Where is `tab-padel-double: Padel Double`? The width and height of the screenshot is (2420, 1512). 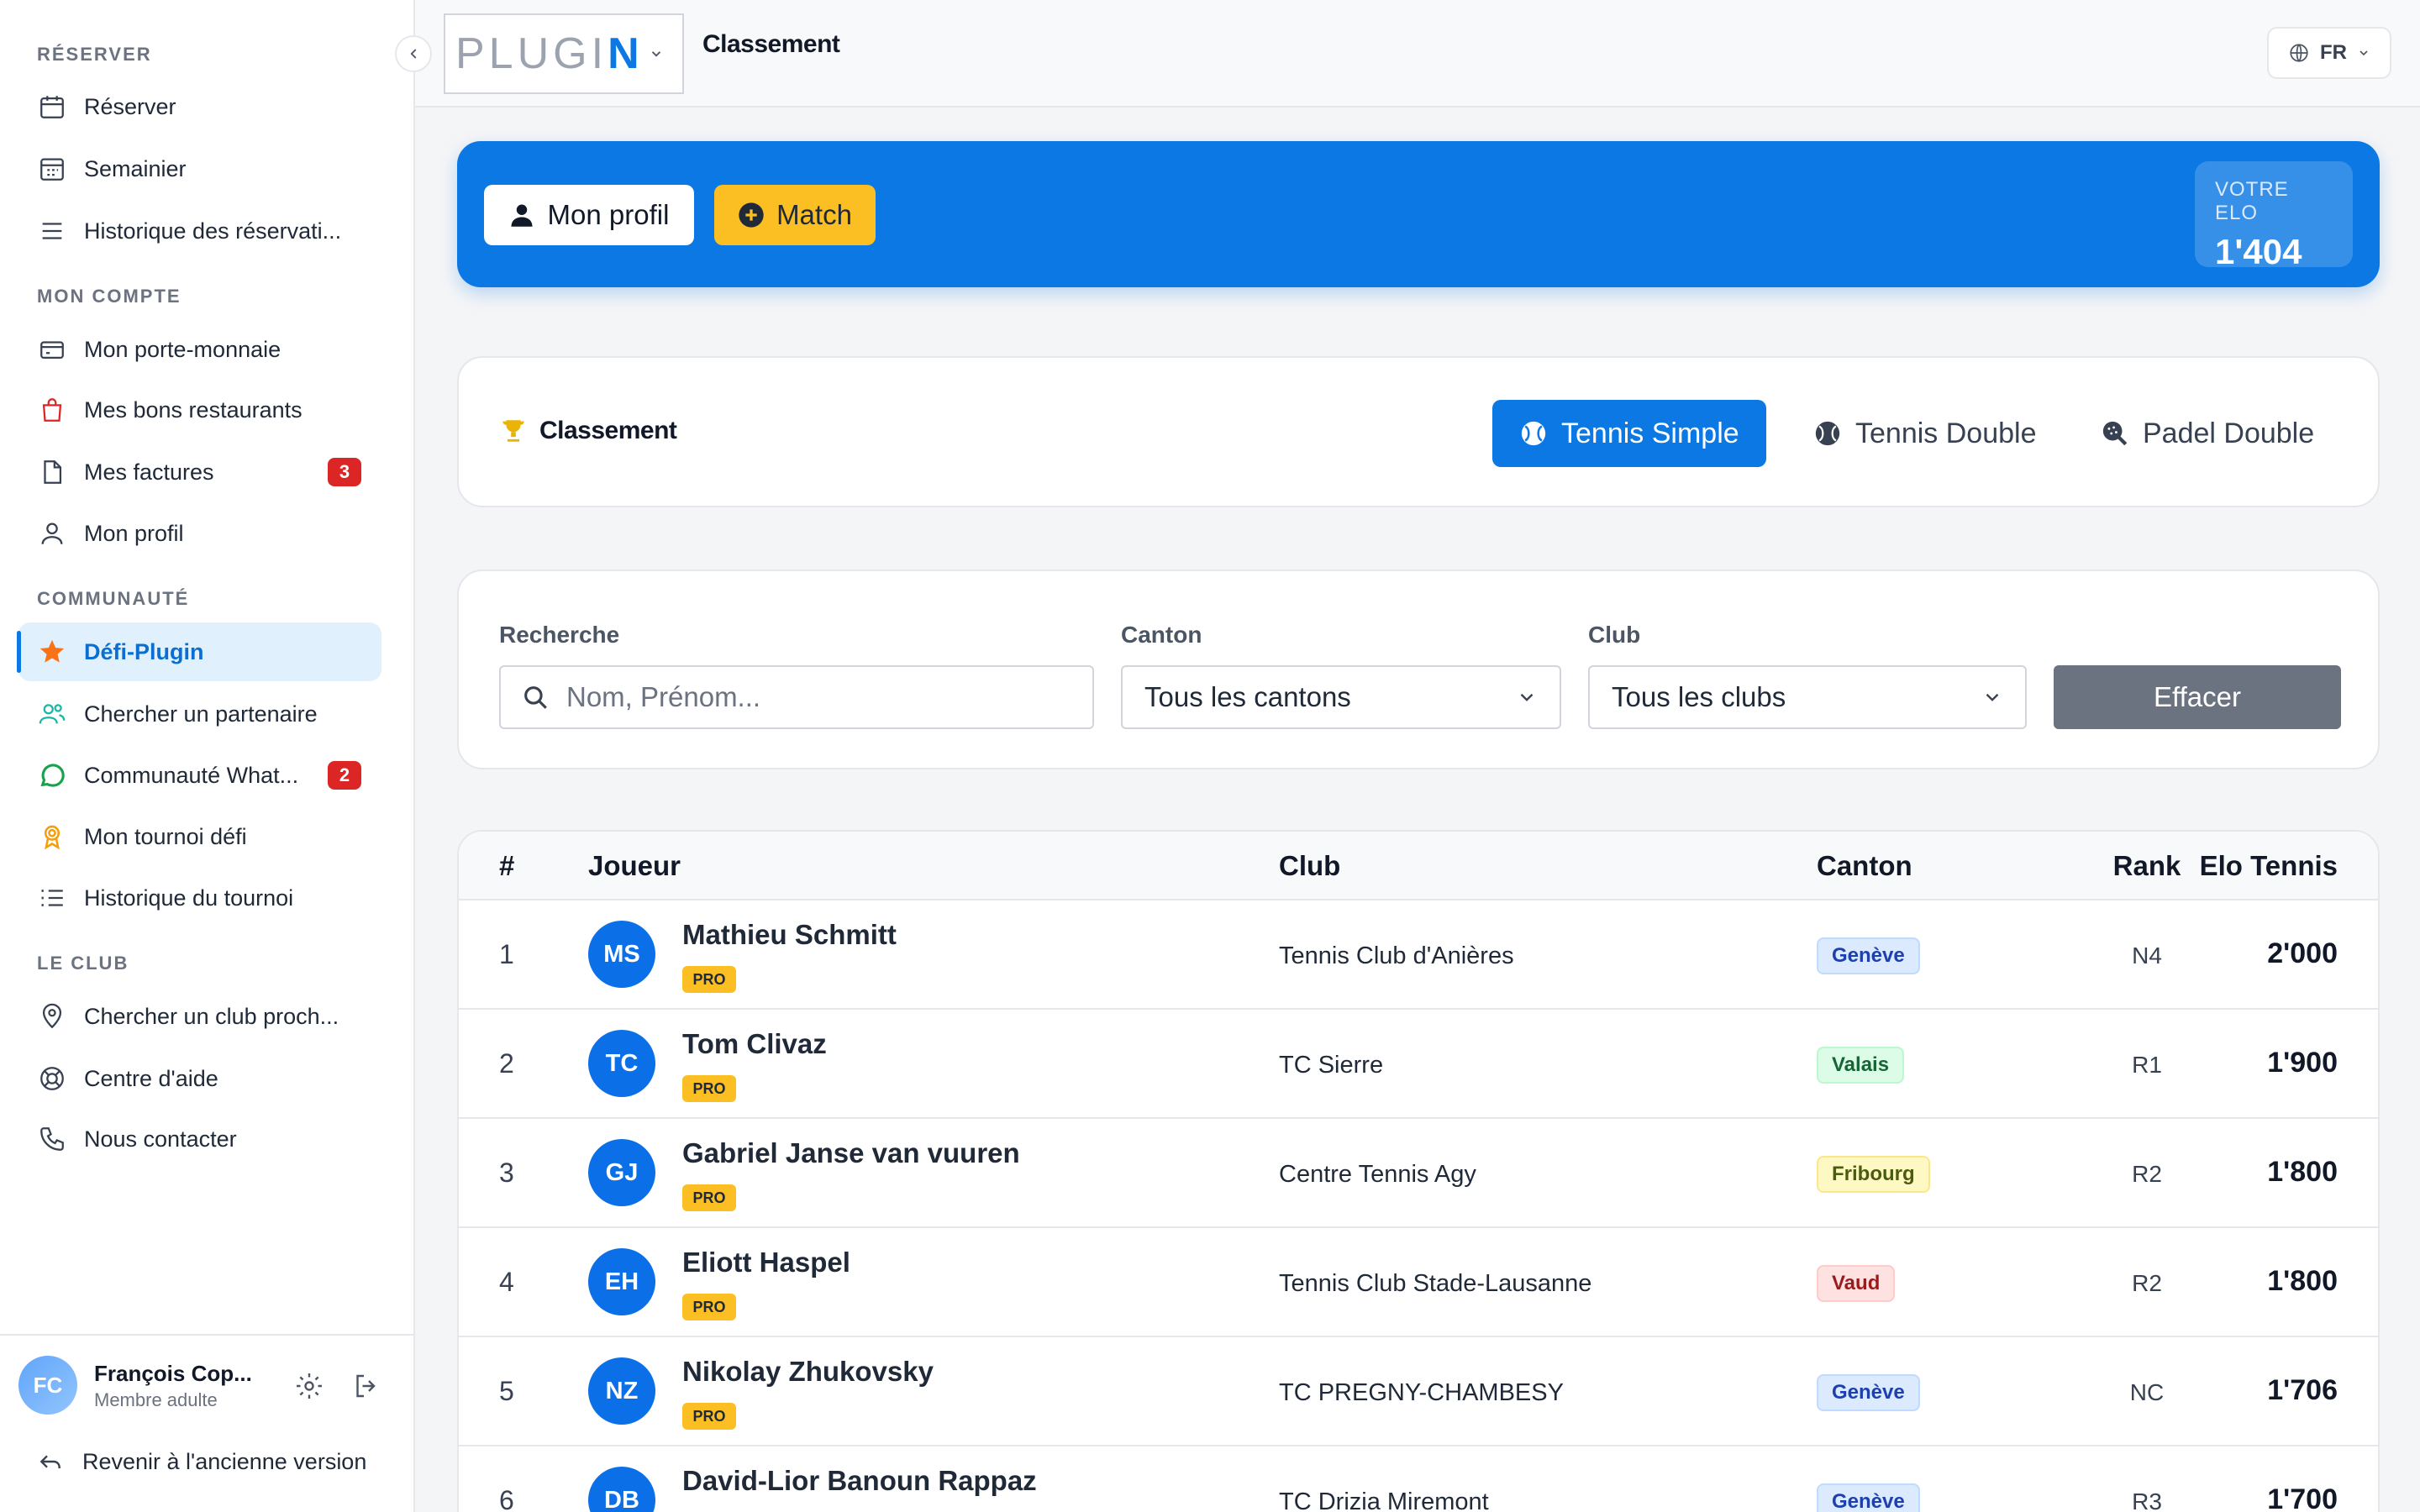 tab-padel-double: Padel Double is located at coordinates (2208, 433).